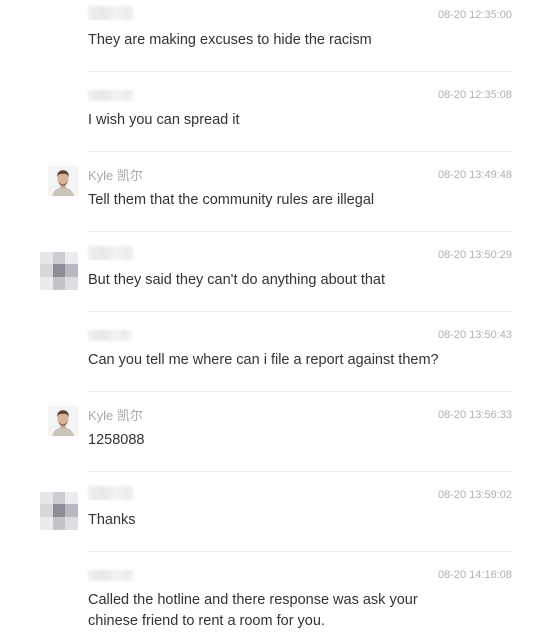  Describe the element at coordinates (474, 255) in the screenshot. I see `message-time: 08-20 13:50:29` at that location.